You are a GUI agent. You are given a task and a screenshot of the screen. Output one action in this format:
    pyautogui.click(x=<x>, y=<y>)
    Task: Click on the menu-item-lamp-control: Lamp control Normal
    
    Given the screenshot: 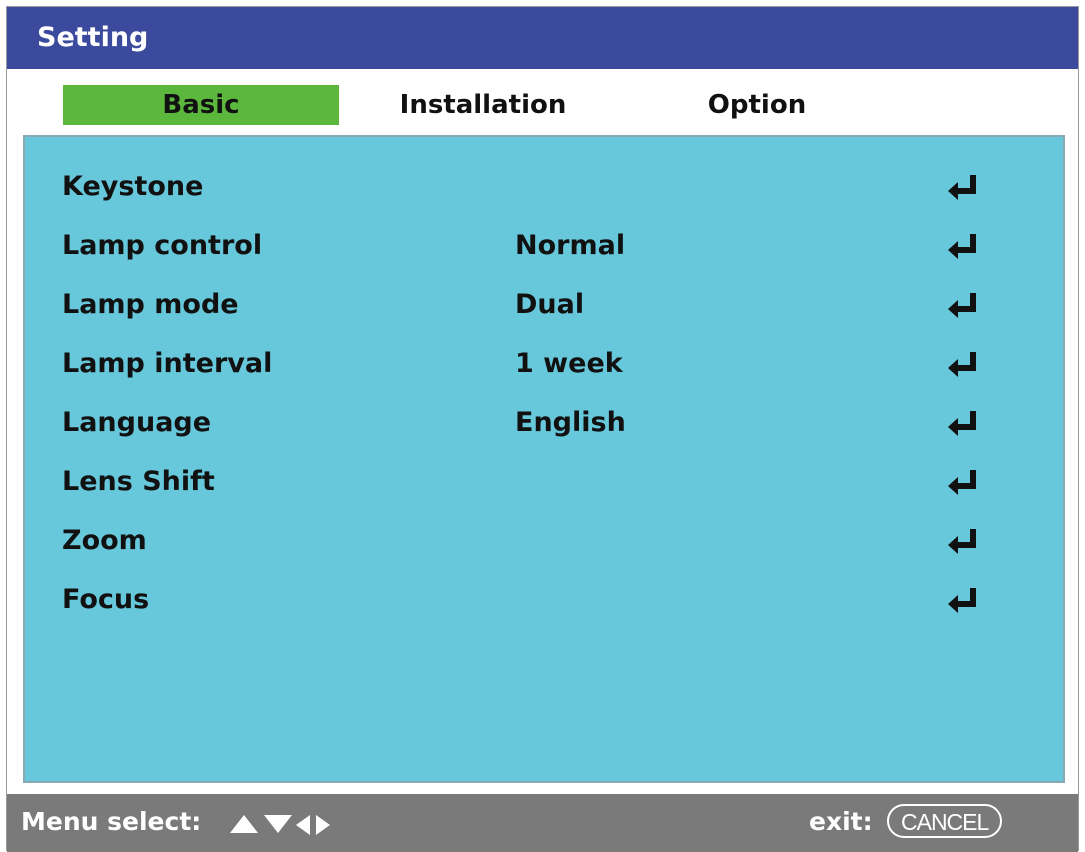 What is the action you would take?
    pyautogui.click(x=544, y=247)
    